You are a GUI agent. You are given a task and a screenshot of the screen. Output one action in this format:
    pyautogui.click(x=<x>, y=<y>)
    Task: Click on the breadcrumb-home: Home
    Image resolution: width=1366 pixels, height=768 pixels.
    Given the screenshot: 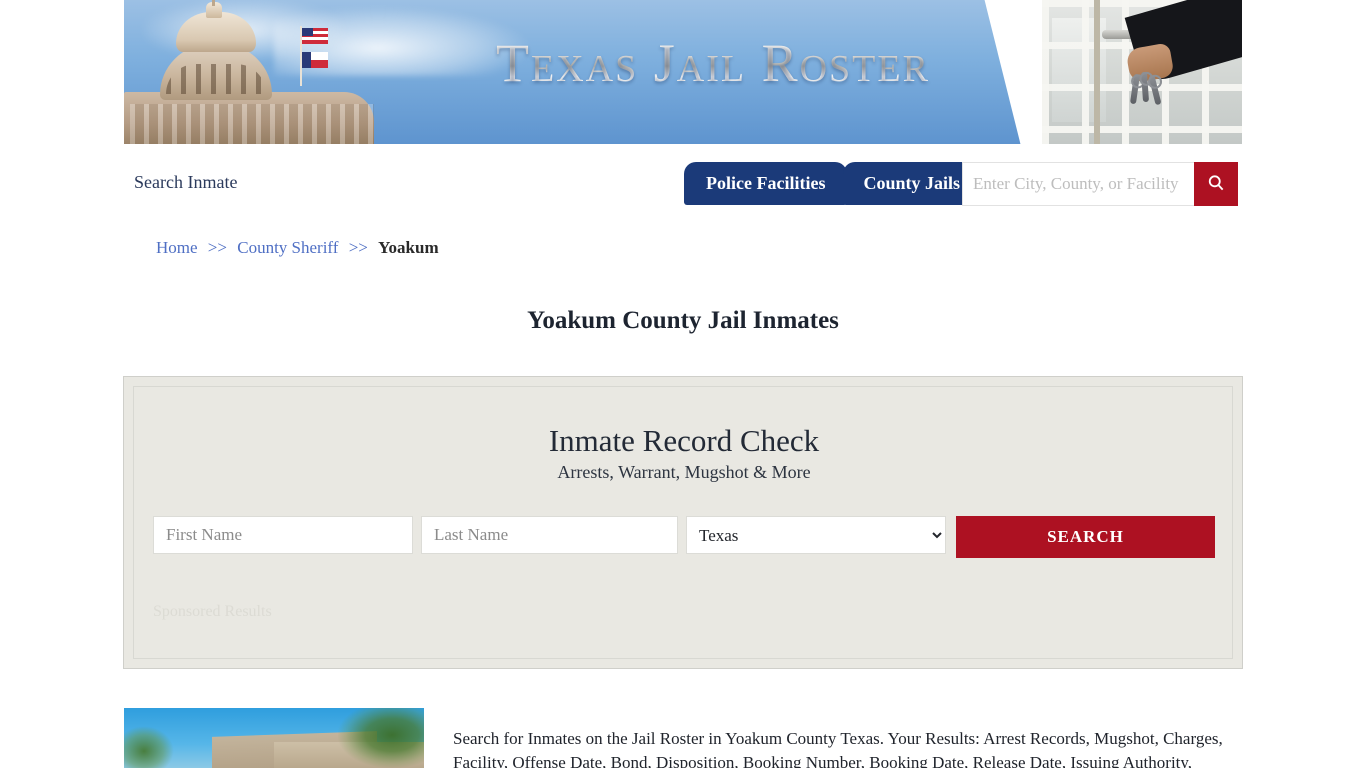 What is the action you would take?
    pyautogui.click(x=177, y=247)
    